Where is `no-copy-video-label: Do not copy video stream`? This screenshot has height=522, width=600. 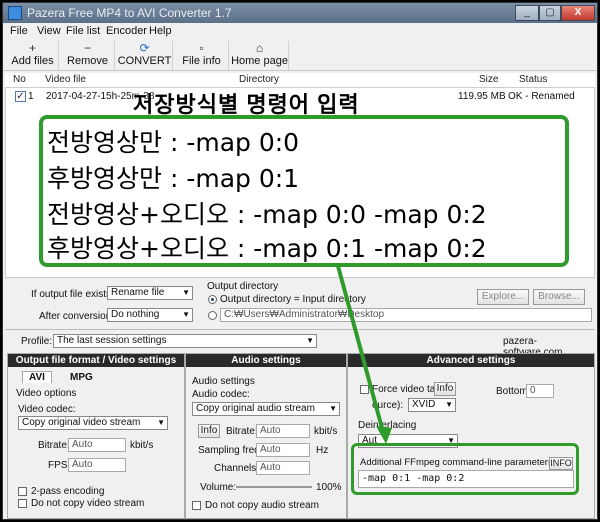 no-copy-video-label: Do not copy video stream is located at coordinates (88, 503).